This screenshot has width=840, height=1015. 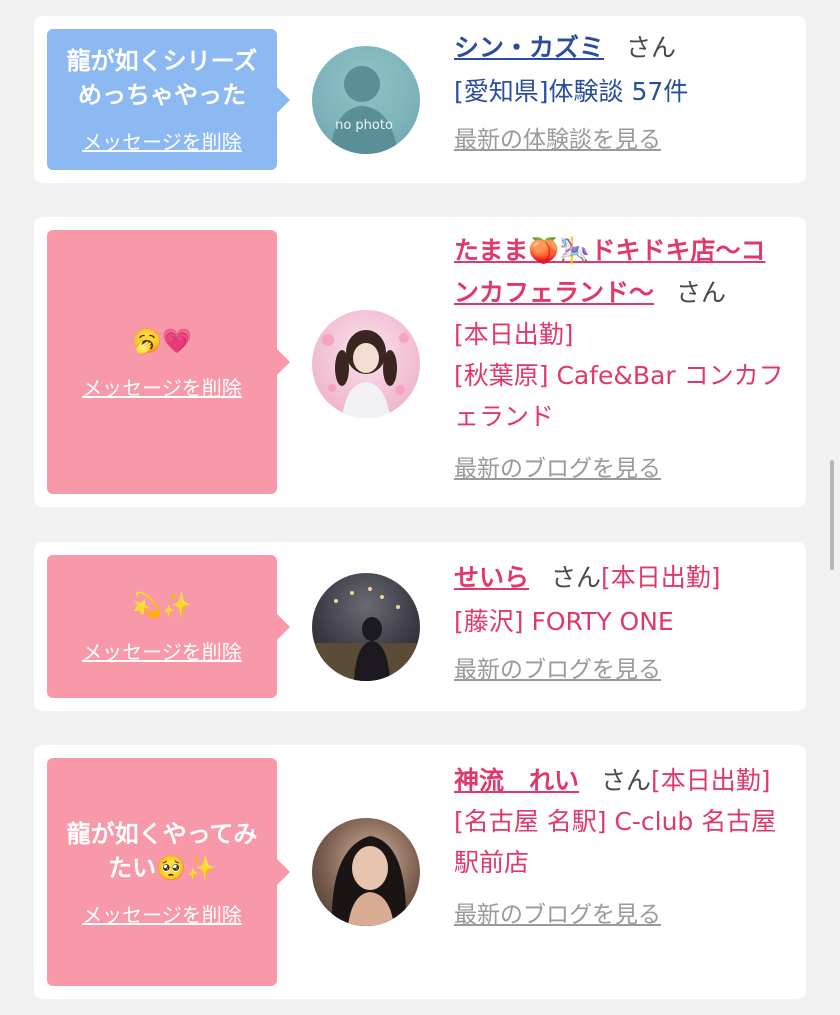 What do you see at coordinates (571, 91) in the screenshot?
I see `profile-detail: [愛知県]体験談 57件` at bounding box center [571, 91].